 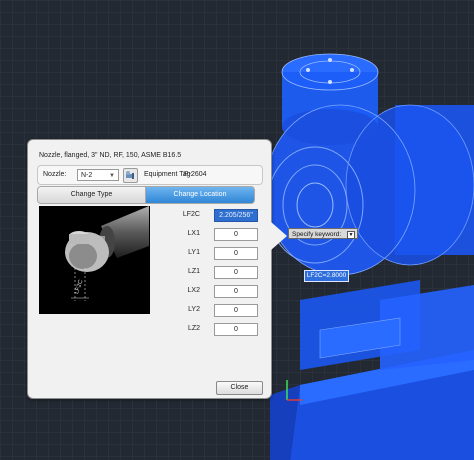 What do you see at coordinates (236, 291) in the screenshot?
I see `field-lx2-input: 0` at bounding box center [236, 291].